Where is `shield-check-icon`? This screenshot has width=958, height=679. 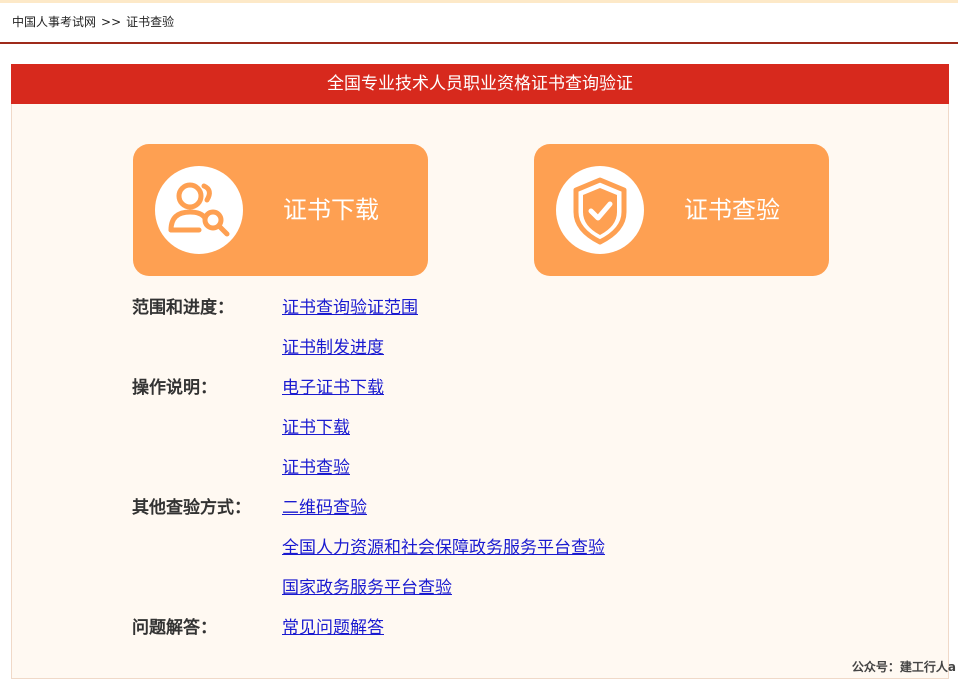 shield-check-icon is located at coordinates (600, 211).